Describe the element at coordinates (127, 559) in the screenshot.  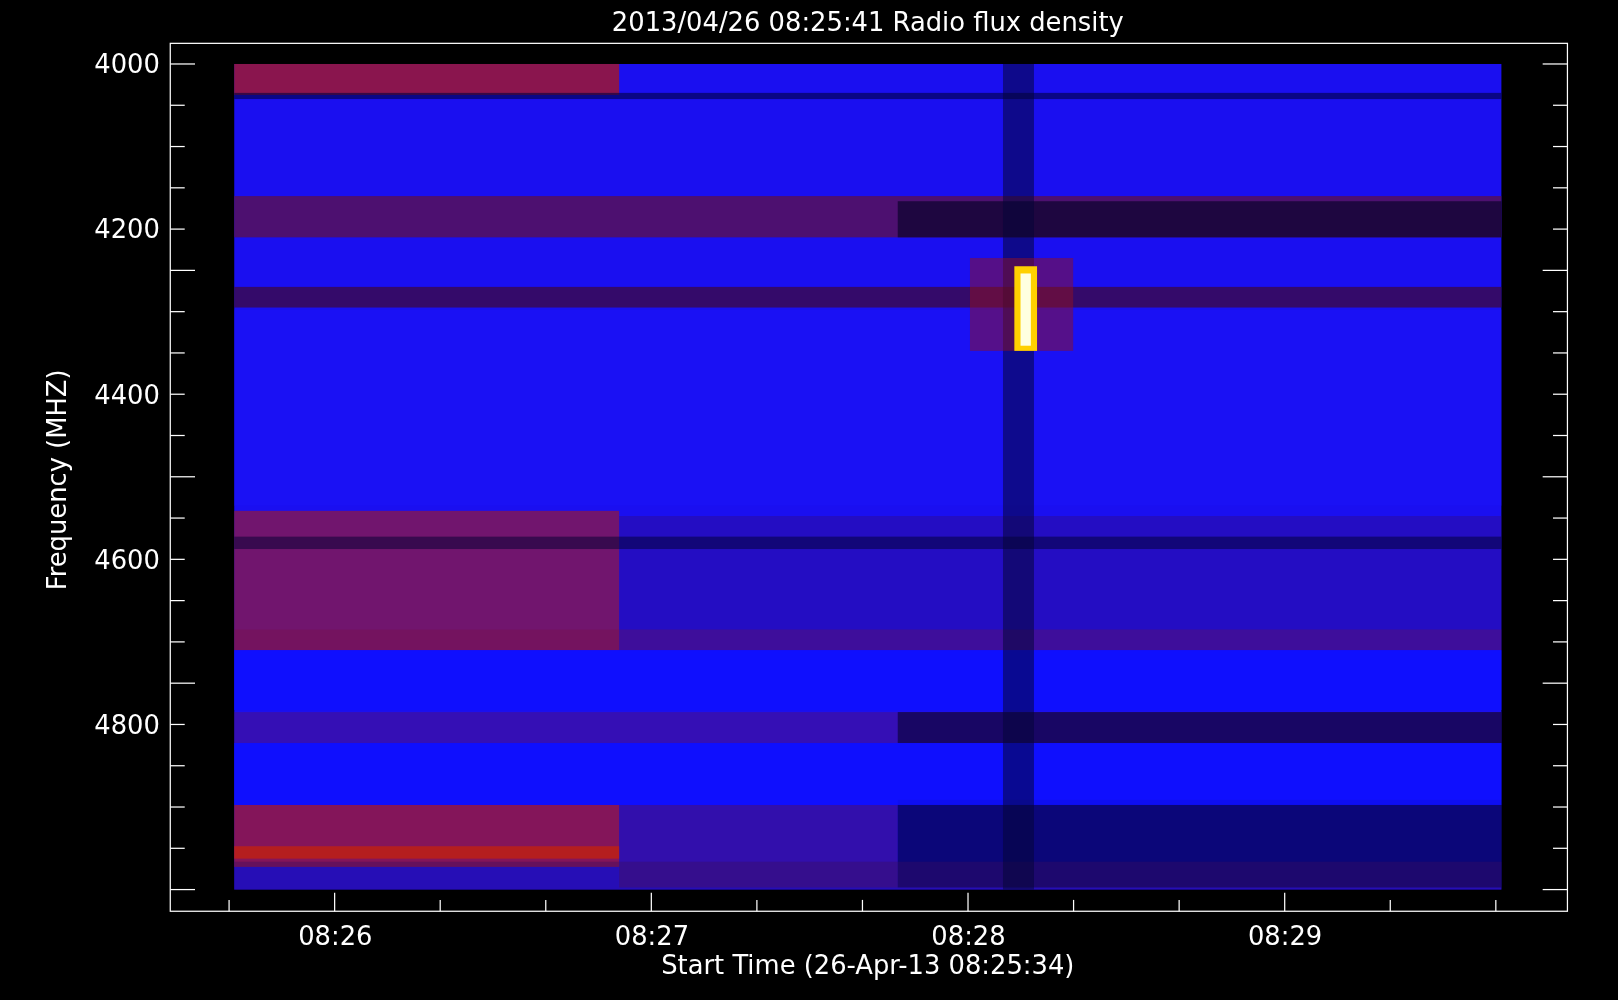
I see `y-tick-label: 4600` at that location.